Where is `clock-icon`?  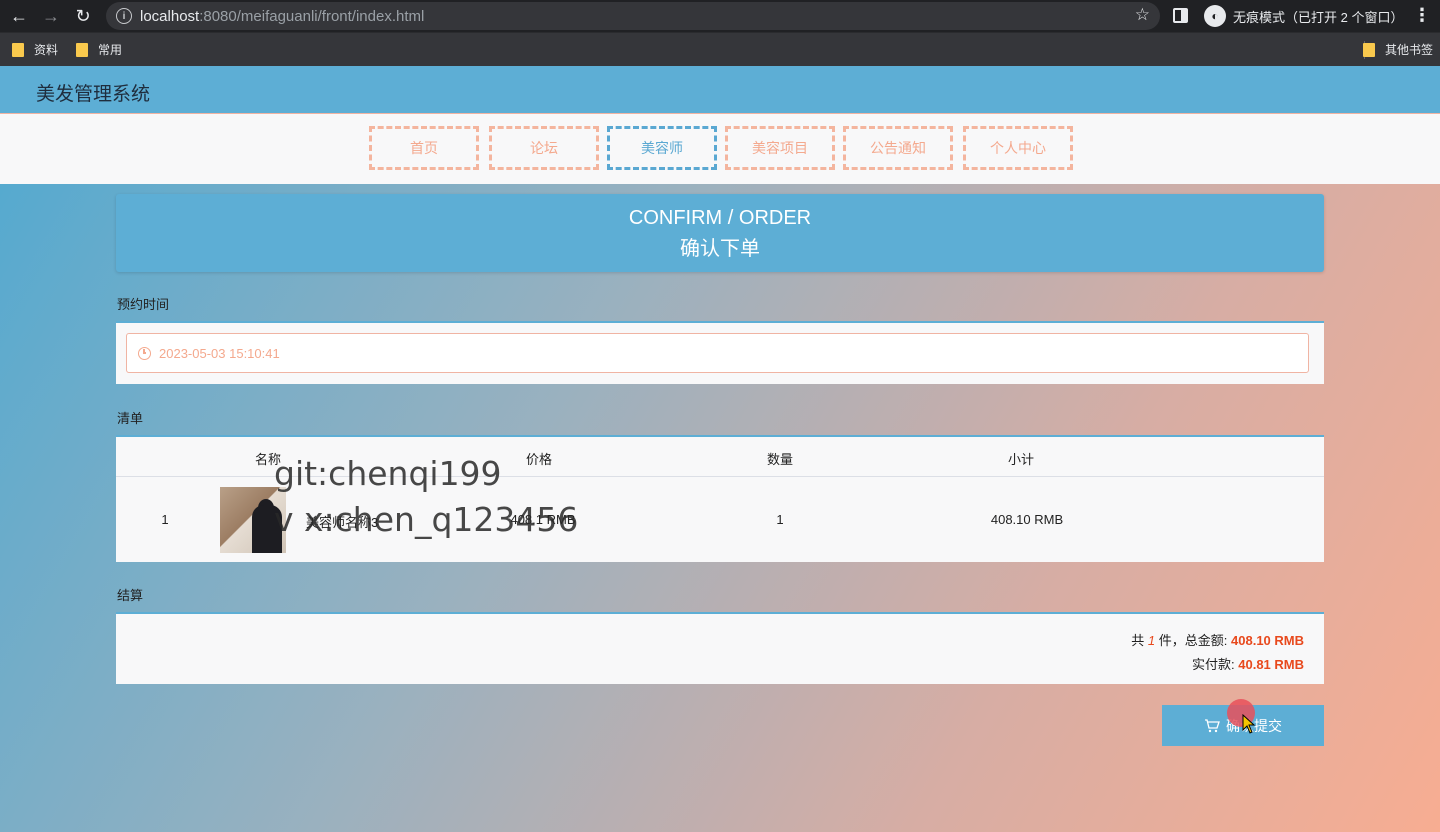
clock-icon is located at coordinates (144, 353).